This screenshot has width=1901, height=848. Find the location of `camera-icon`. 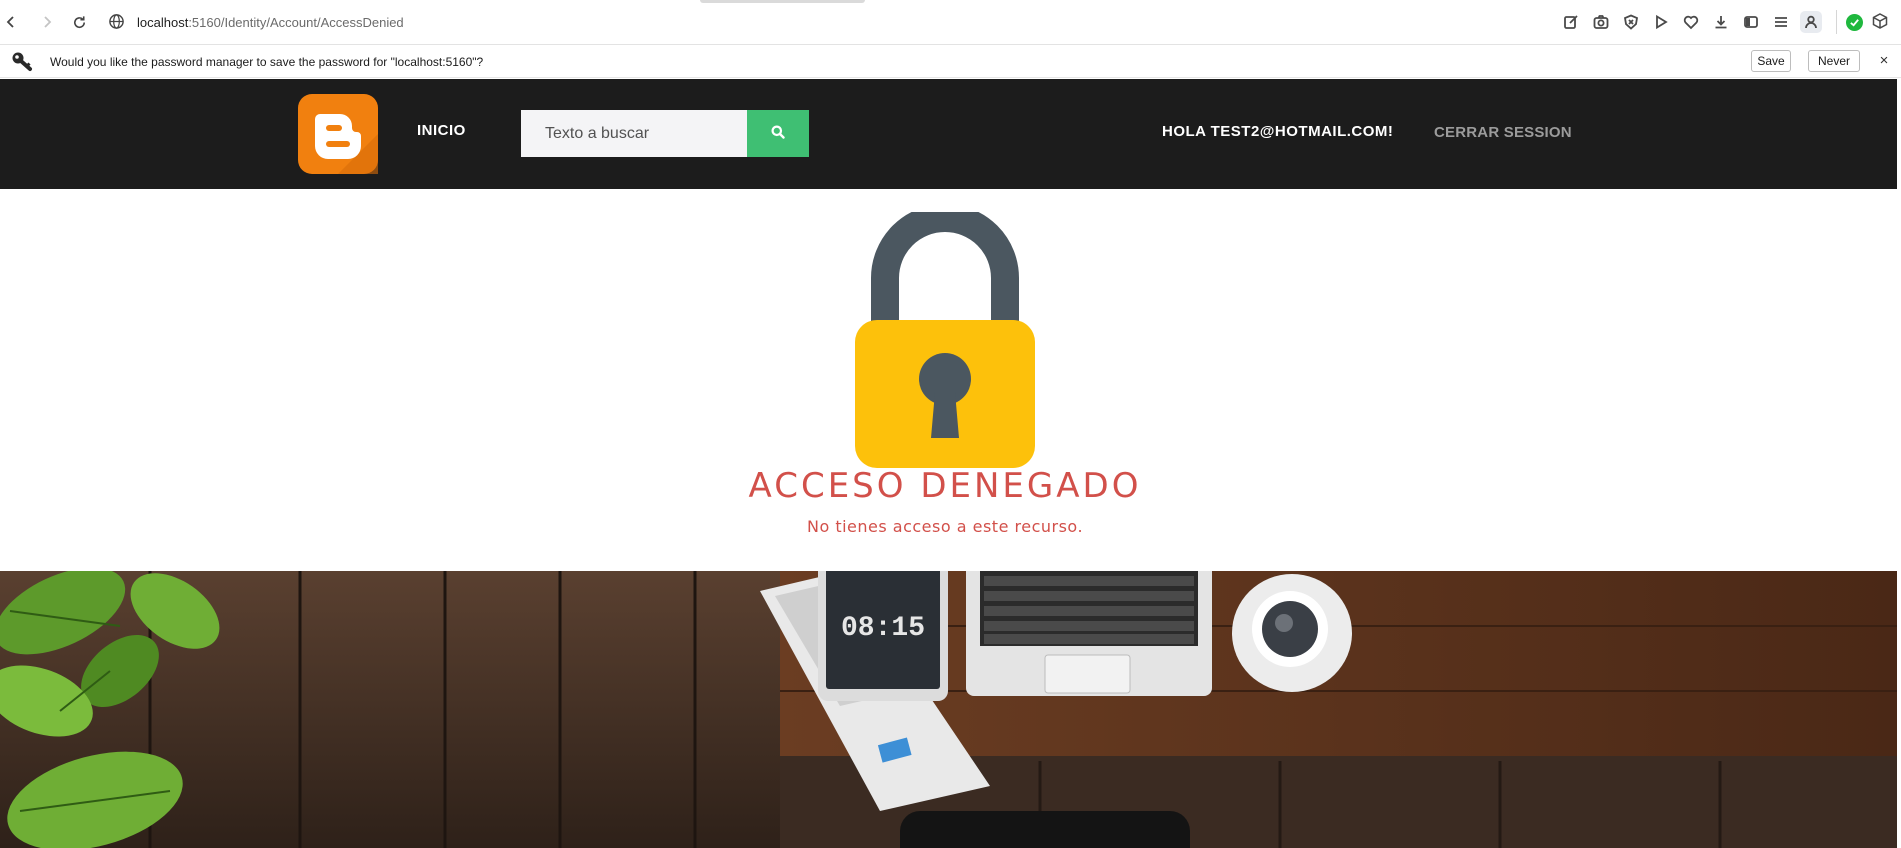

camera-icon is located at coordinates (1601, 22).